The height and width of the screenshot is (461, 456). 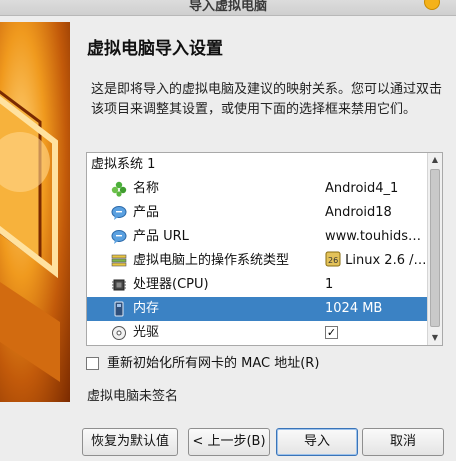 I want to click on window-title: 导入虚拟电脑, so click(x=227, y=7).